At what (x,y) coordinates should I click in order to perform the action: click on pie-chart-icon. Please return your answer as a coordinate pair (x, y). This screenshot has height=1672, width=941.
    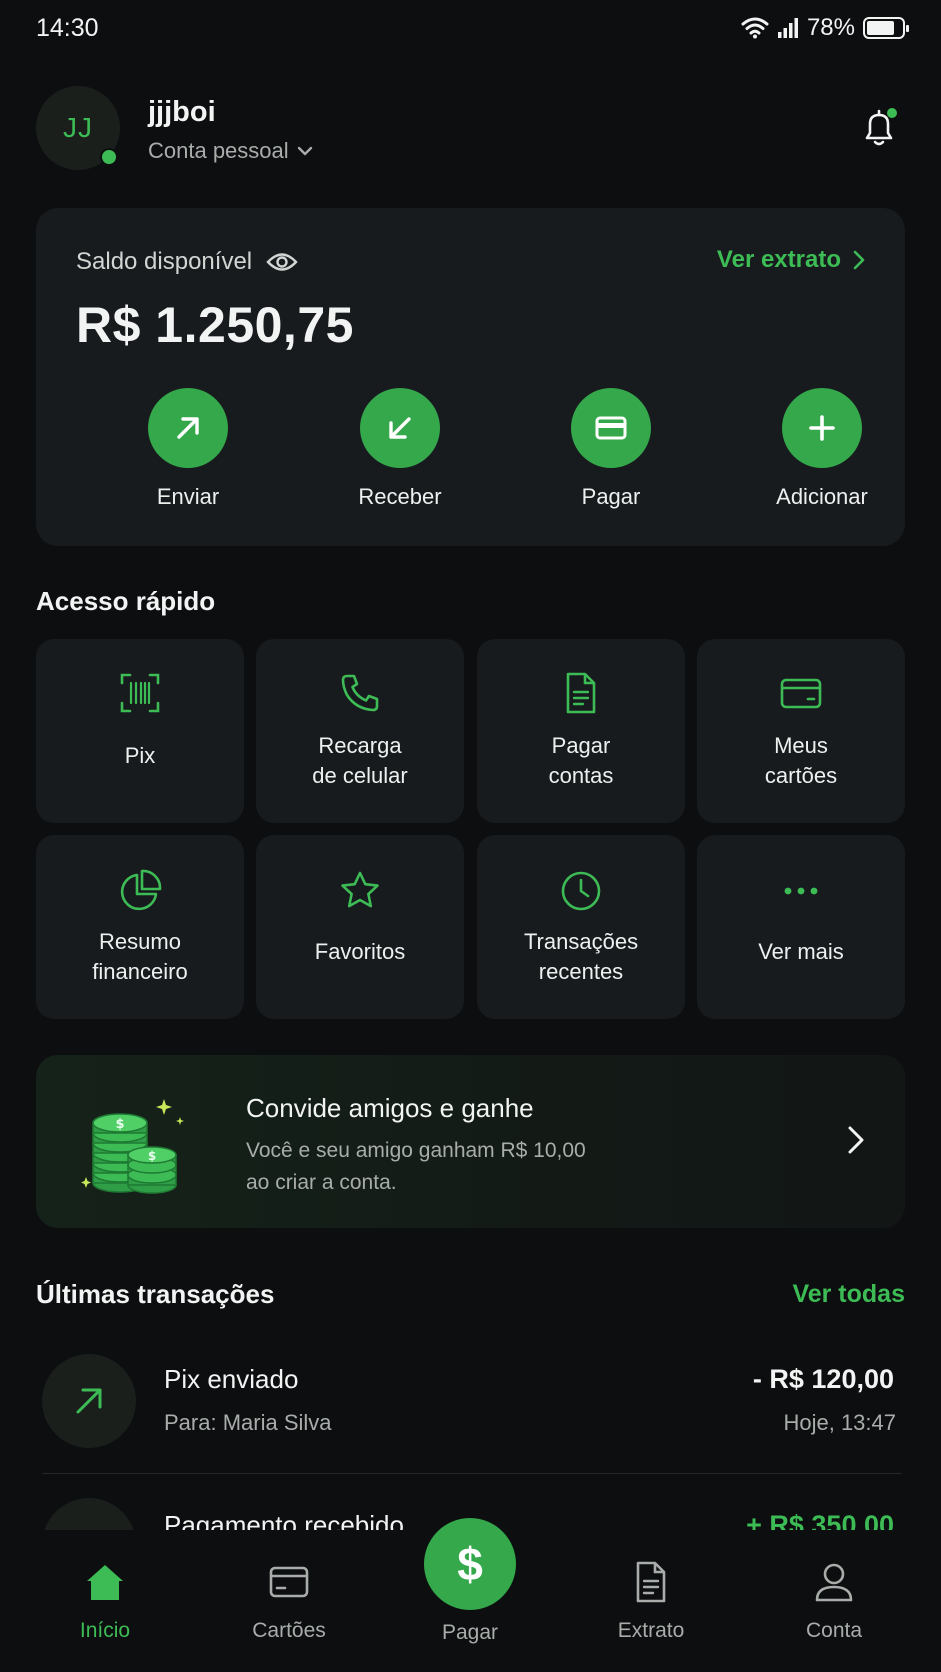
    Looking at the image, I should click on (141, 890).